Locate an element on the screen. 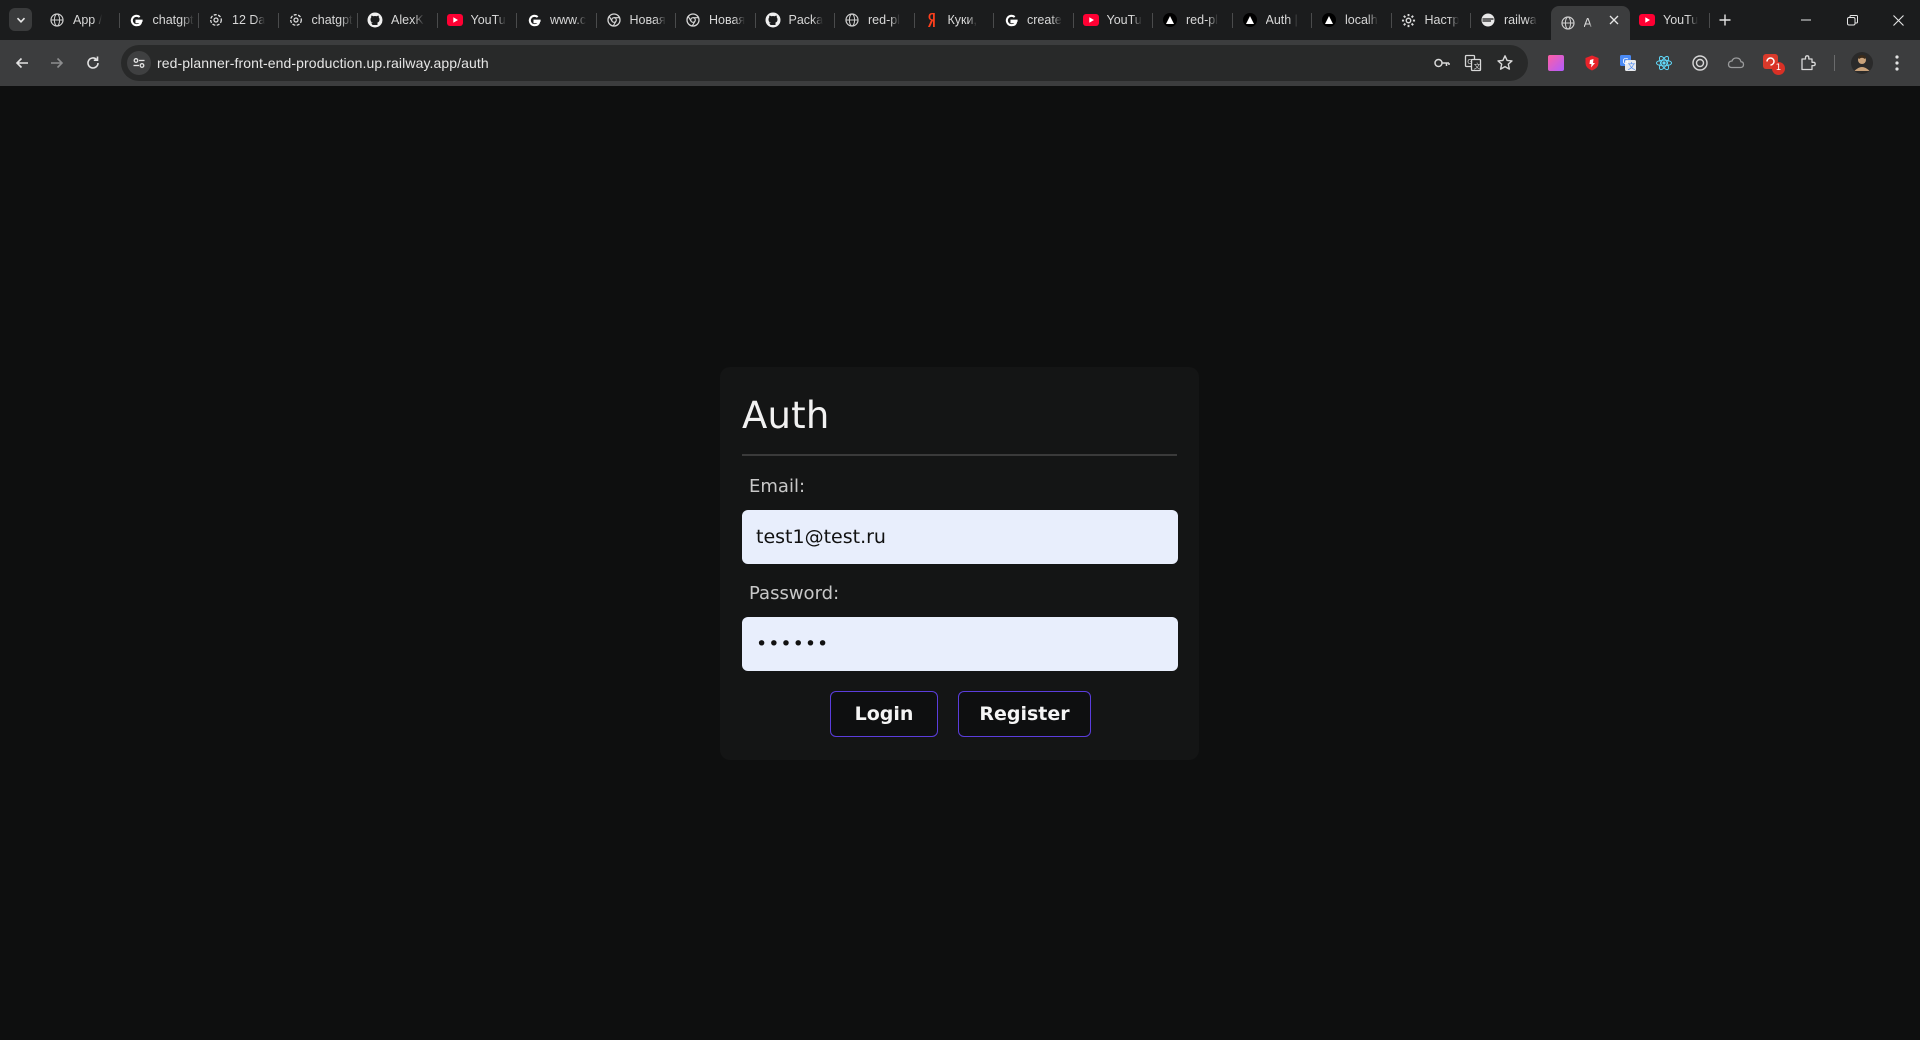 The image size is (1920, 1040). browser-tab-active: A is located at coordinates (1590, 23).